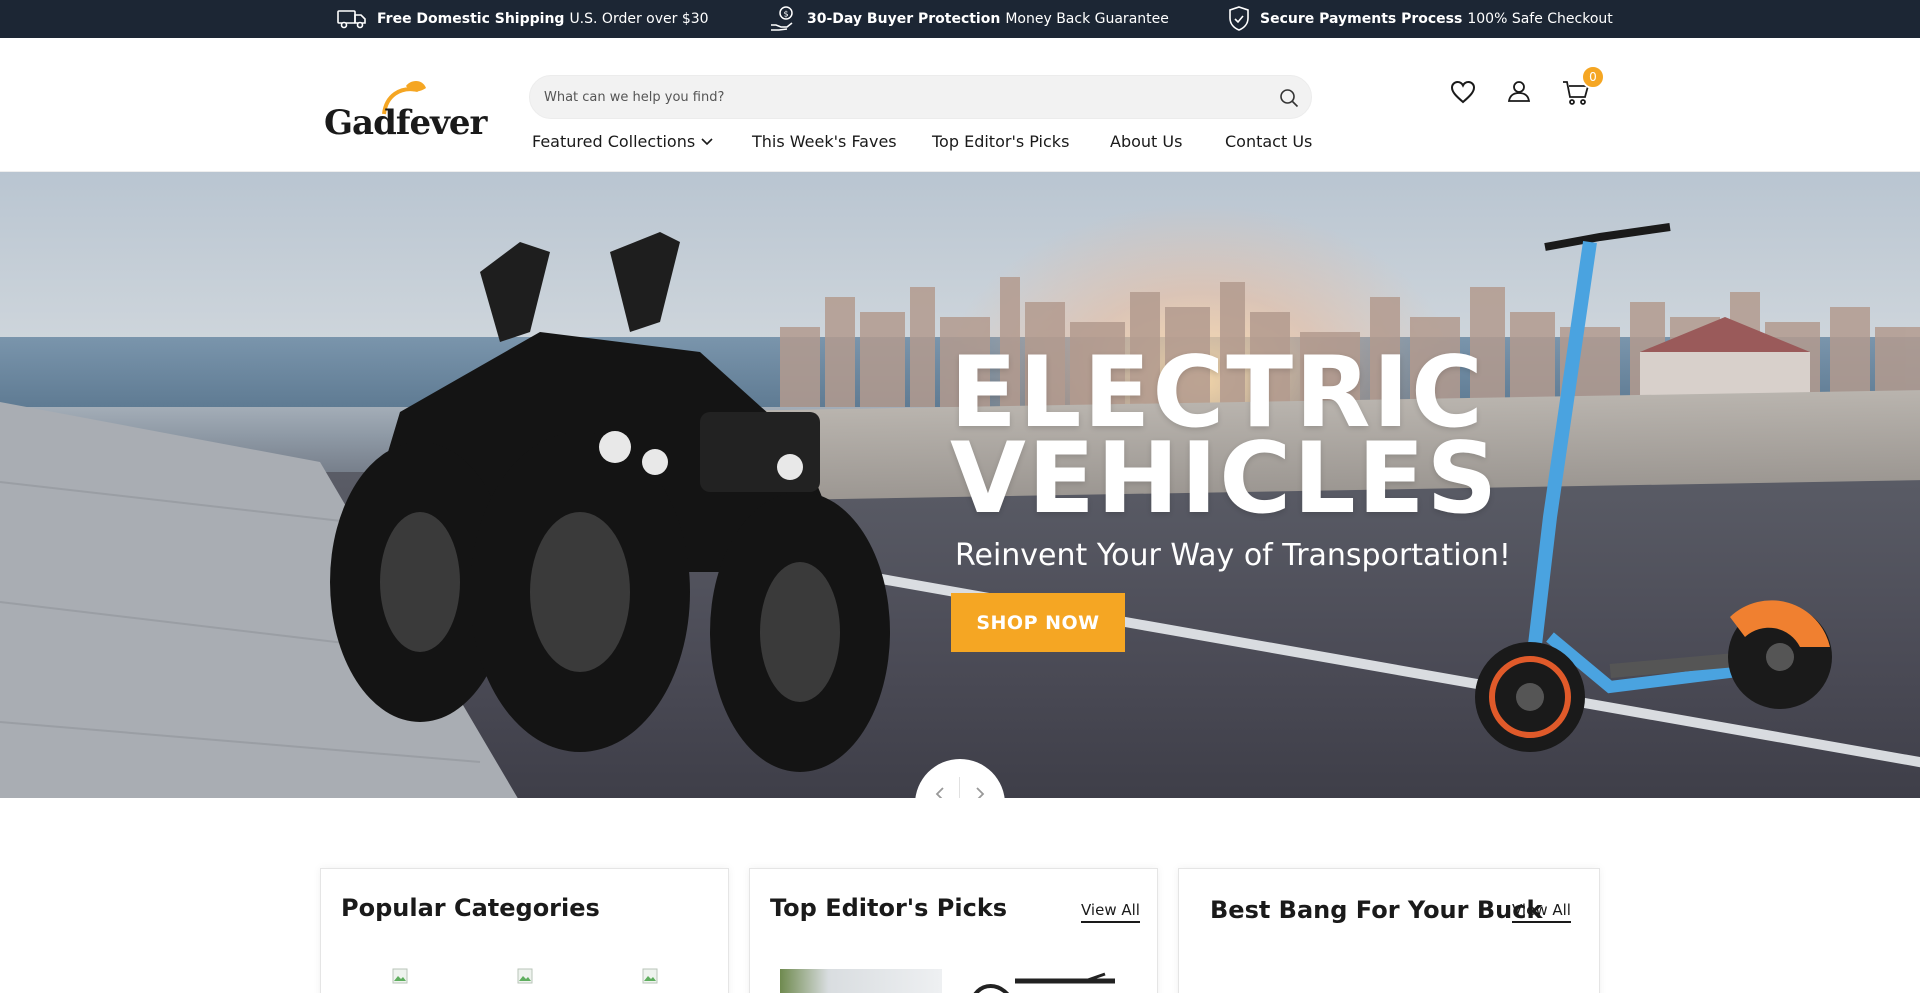 The width and height of the screenshot is (1920, 993). What do you see at coordinates (959, 787) in the screenshot?
I see `slider-divider` at bounding box center [959, 787].